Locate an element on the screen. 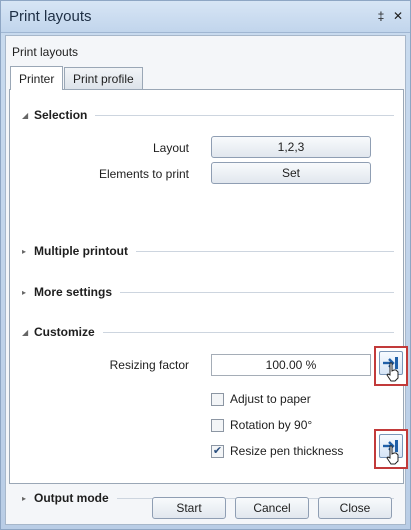  tab-printer-label: Printer is located at coordinates (37, 78).